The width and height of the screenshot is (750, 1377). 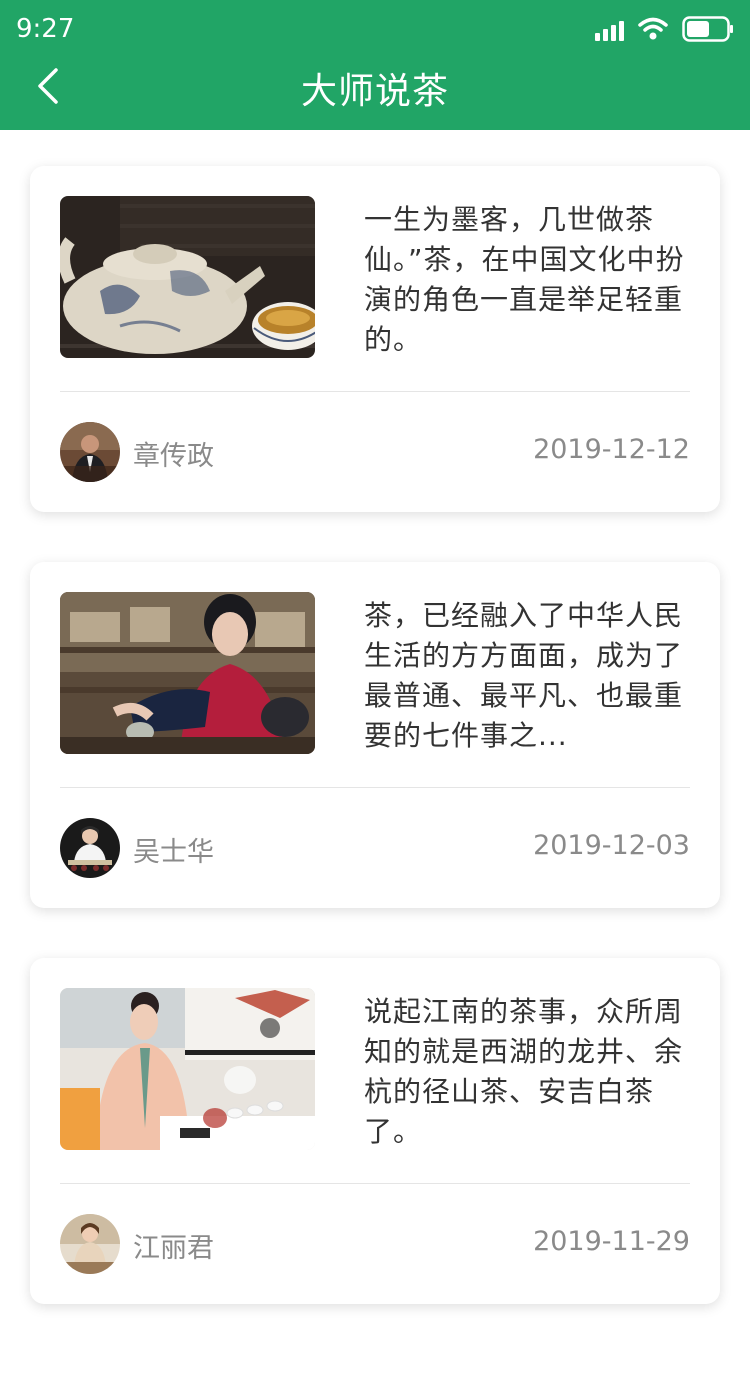 I want to click on article-excerpt: 一生为墨客，几世做茶仙。”茶，在中国文化中扮演的角色一直是举足轻重的。, so click(x=524, y=279).